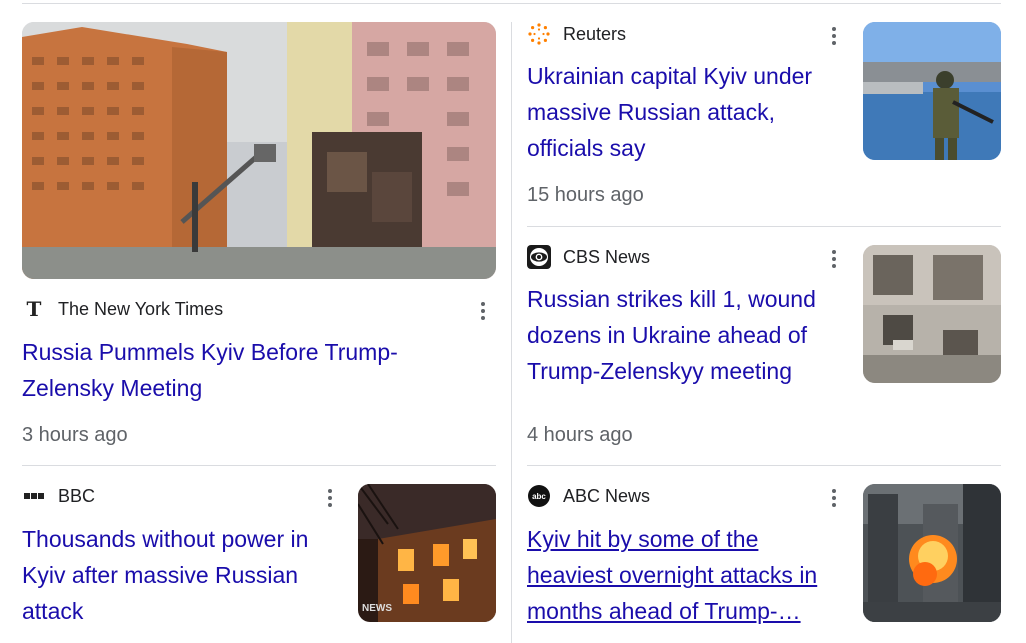  I want to click on cbs-eye-logo-icon, so click(539, 257).